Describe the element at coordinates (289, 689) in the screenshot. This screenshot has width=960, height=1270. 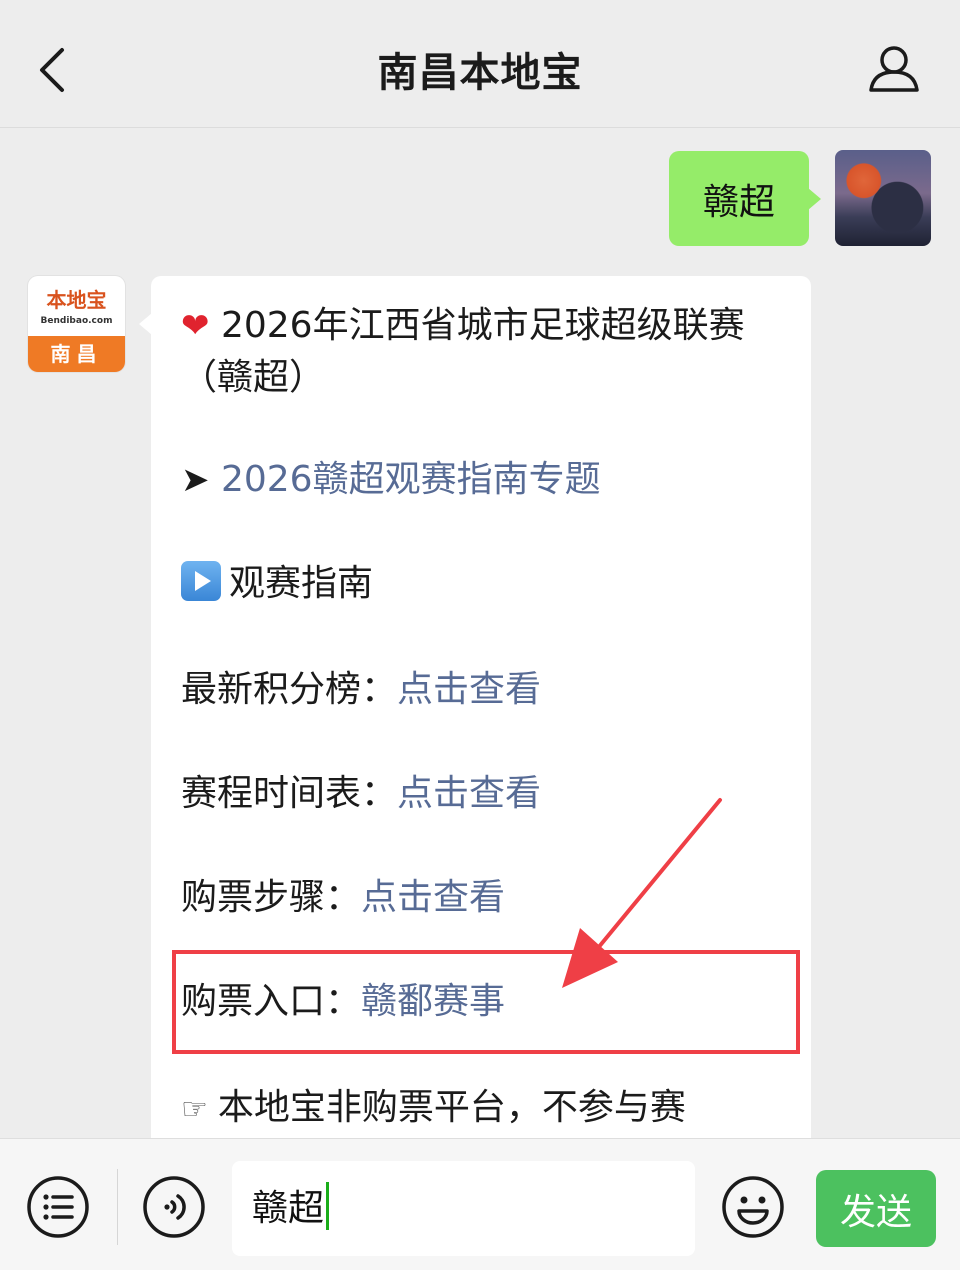
I see `row-label: 最新积分榜：` at that location.